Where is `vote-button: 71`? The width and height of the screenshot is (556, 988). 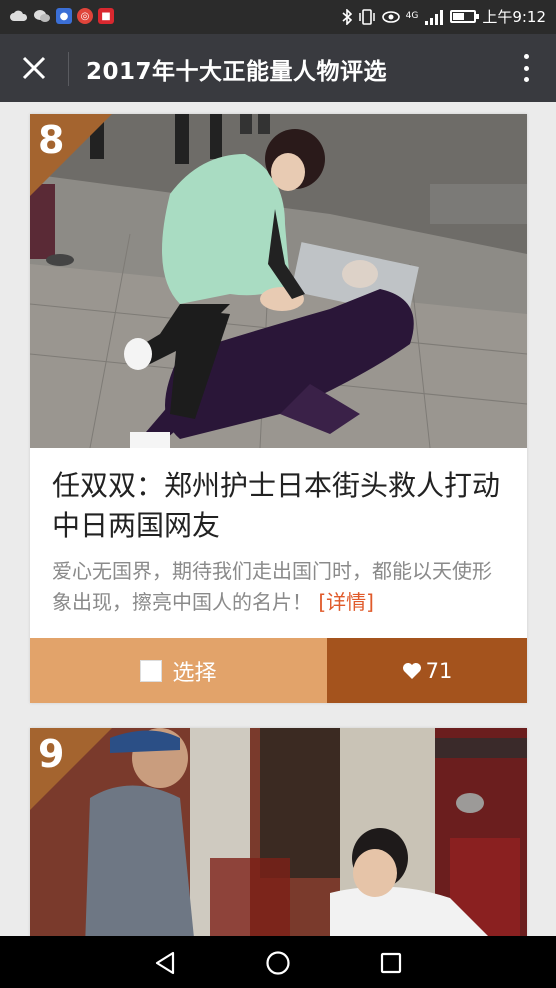
vote-button: 71 is located at coordinates (427, 670).